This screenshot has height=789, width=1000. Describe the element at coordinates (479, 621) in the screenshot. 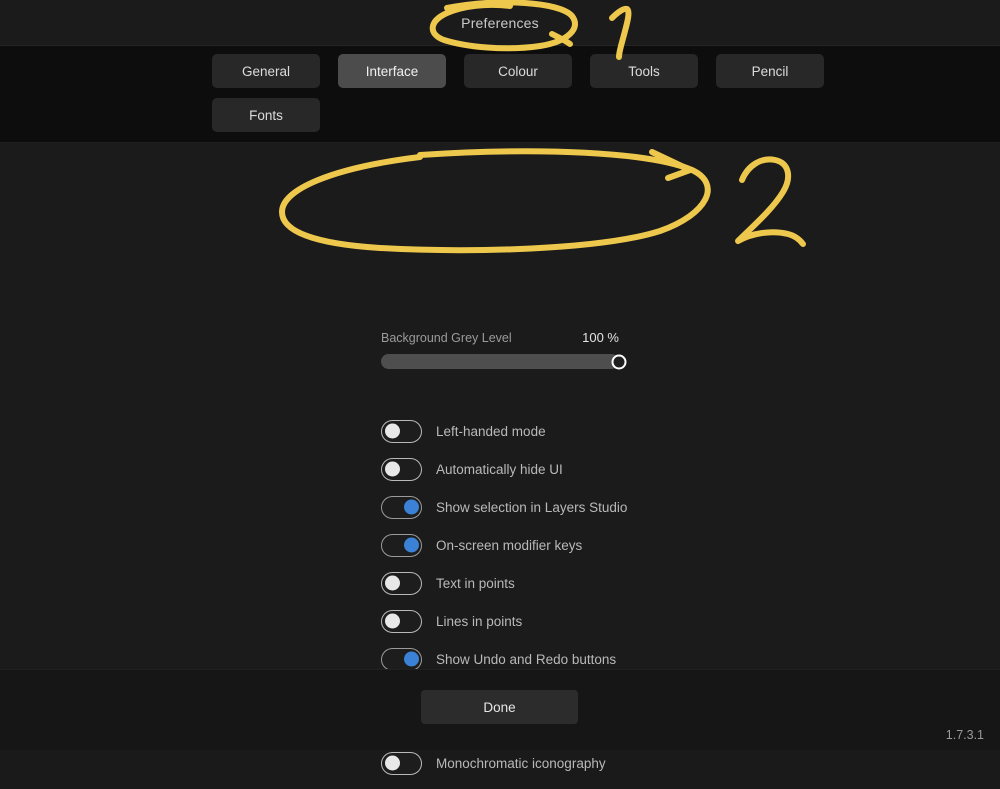

I see `toggle-label: Lines in points` at that location.